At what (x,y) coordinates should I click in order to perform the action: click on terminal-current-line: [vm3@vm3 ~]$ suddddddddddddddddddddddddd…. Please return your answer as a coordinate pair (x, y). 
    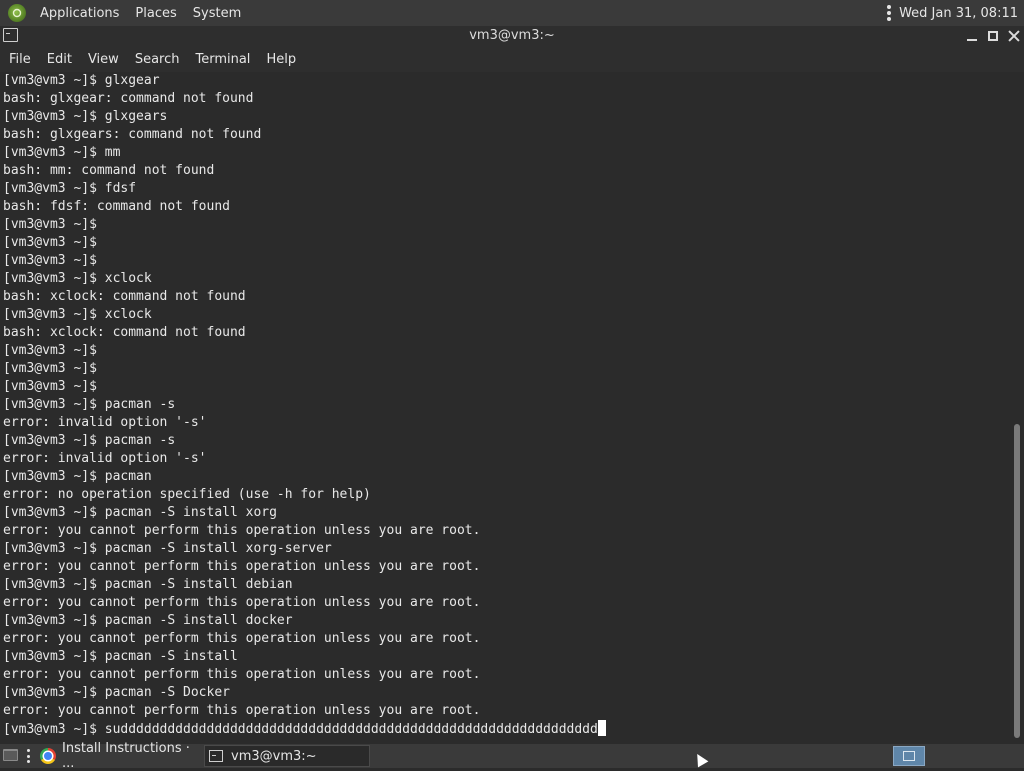
    Looking at the image, I should click on (304, 729).